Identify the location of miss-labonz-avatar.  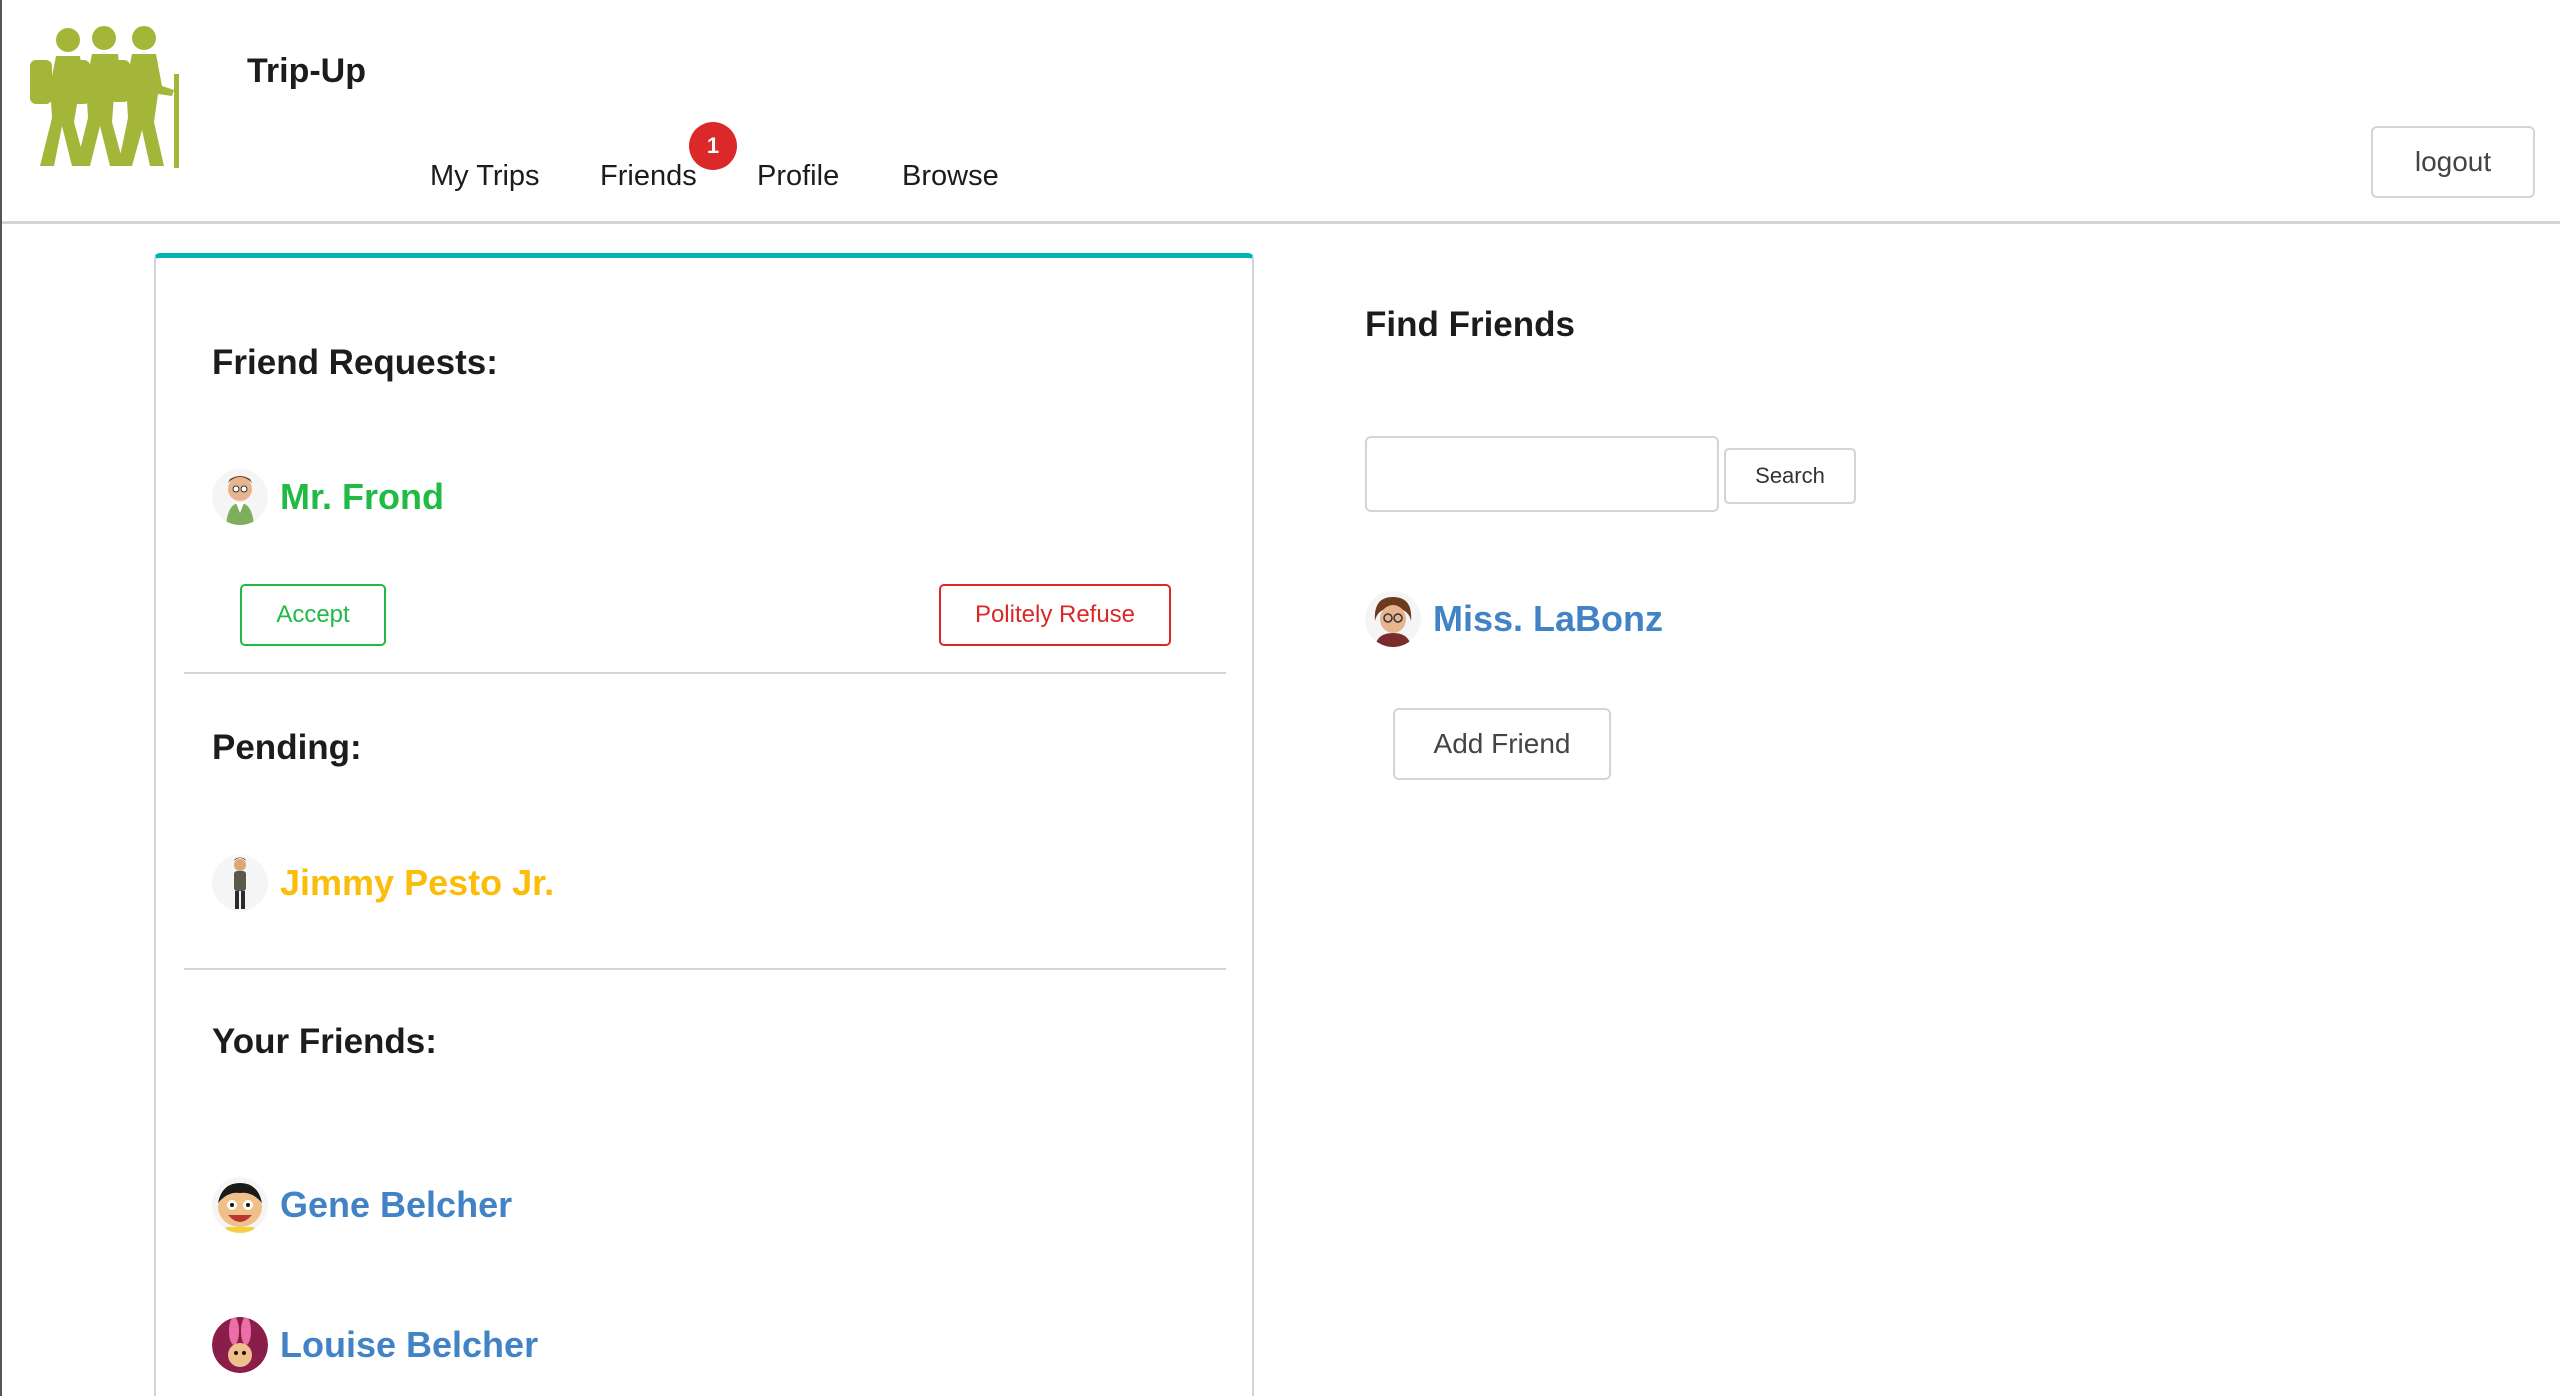
(1393, 619).